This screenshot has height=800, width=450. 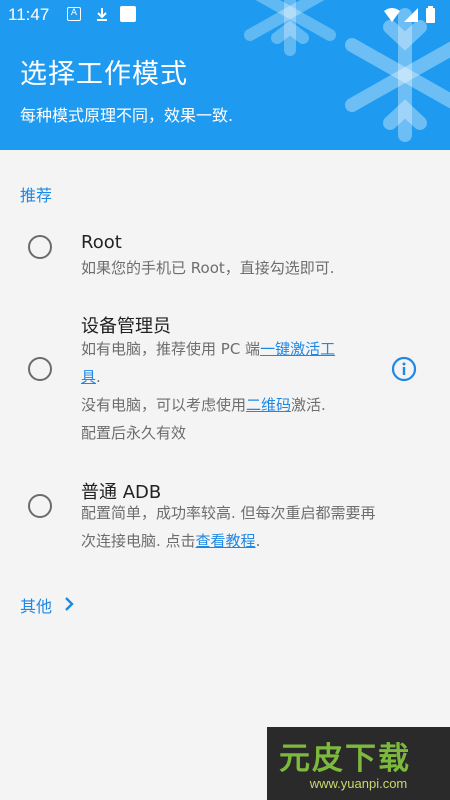 What do you see at coordinates (40, 369) in the screenshot?
I see `radio-device-admin` at bounding box center [40, 369].